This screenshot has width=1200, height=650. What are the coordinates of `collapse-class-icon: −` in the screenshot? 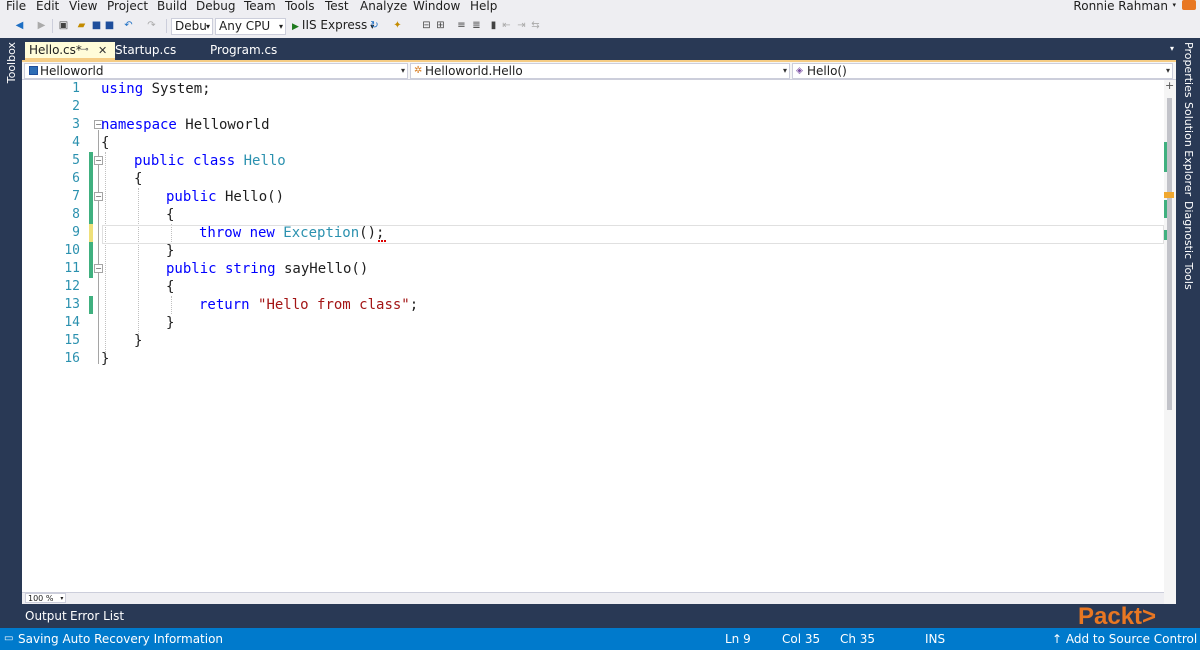 It's located at (98, 160).